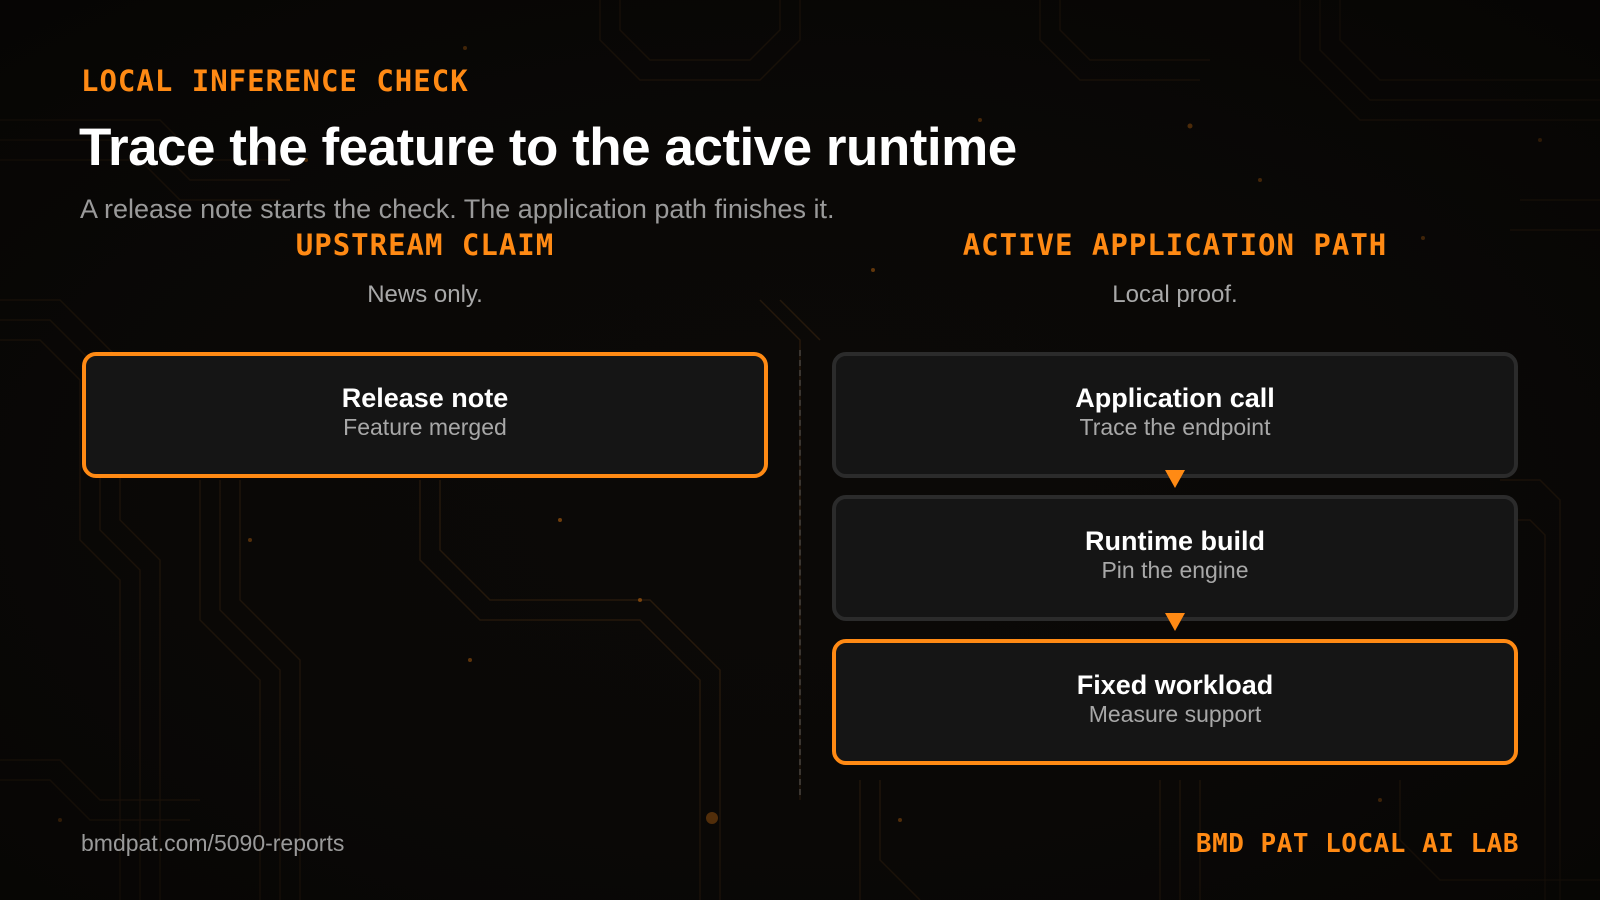  Describe the element at coordinates (548, 147) in the screenshot. I see `page-title: Trace the feature to the active runtime` at that location.